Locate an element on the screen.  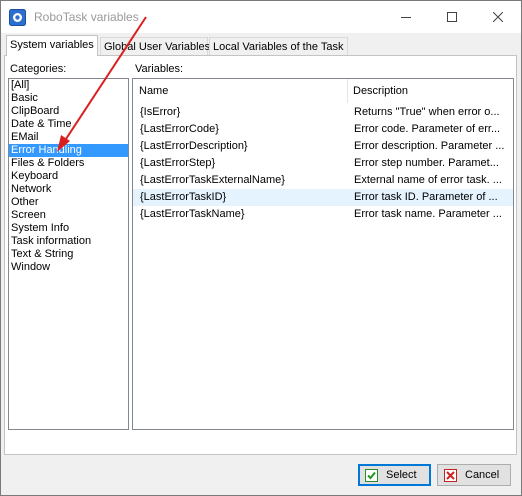
tab-local-variables: Local Variables of the Task is located at coordinates (278, 46).